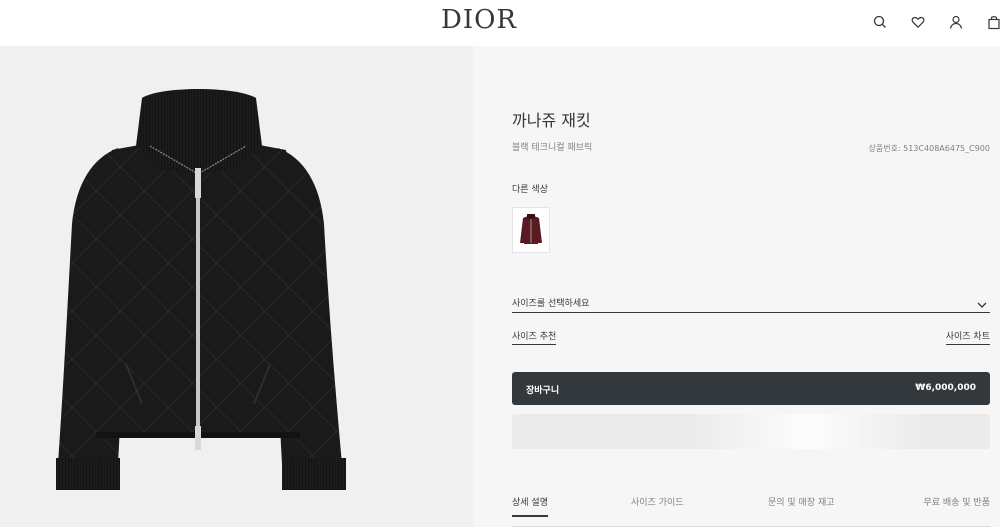 This screenshot has width=1000, height=527. What do you see at coordinates (751, 302) in the screenshot?
I see `size-select: 사이즈를 선택하세요` at bounding box center [751, 302].